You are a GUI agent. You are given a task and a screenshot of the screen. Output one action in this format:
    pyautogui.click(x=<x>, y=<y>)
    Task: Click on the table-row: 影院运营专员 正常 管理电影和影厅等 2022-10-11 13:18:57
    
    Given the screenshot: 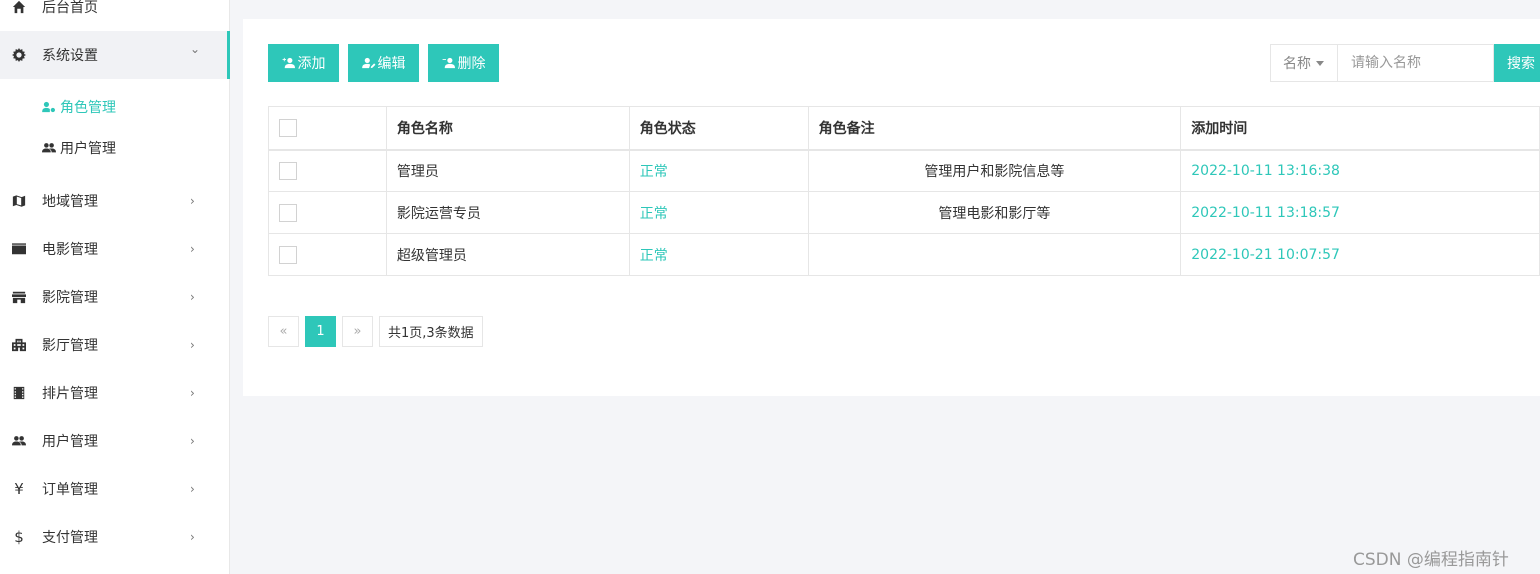 What is the action you would take?
    pyautogui.click(x=904, y=212)
    